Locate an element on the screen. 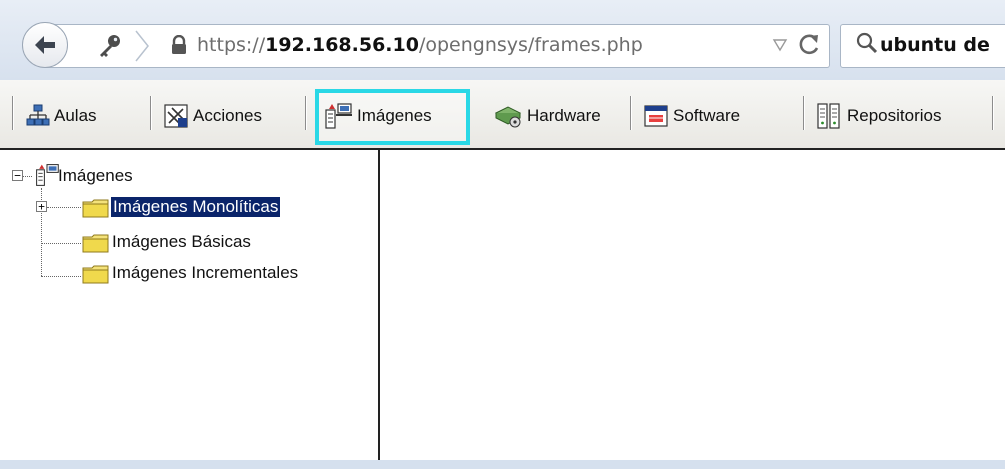  dropdown-triangle-icon is located at coordinates (780, 45).